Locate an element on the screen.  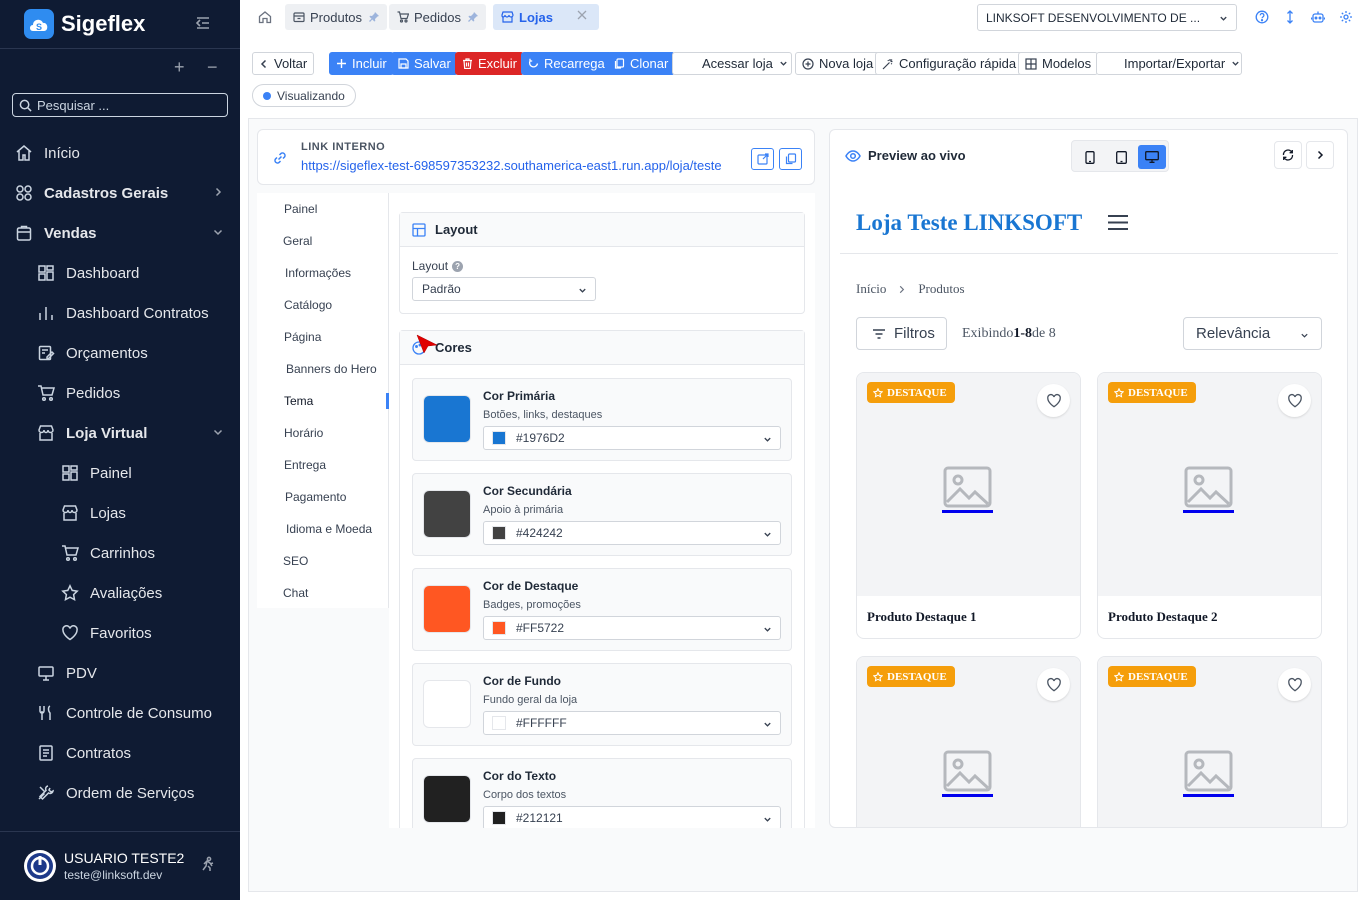
search-input is located at coordinates (127, 105).